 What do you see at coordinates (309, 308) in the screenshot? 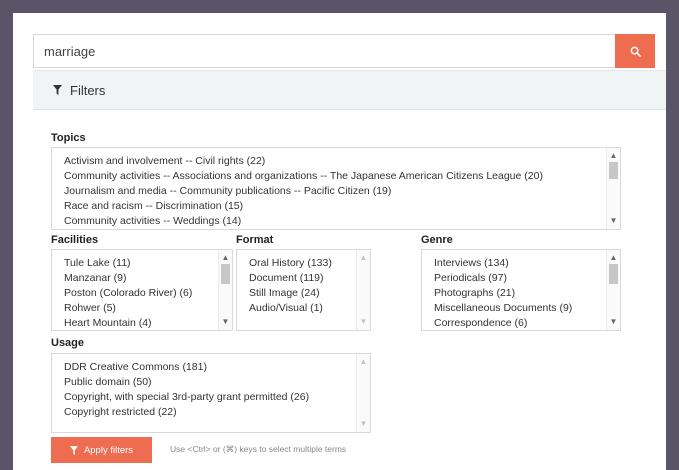
I see `format-option: Audio/Visual (1)` at bounding box center [309, 308].